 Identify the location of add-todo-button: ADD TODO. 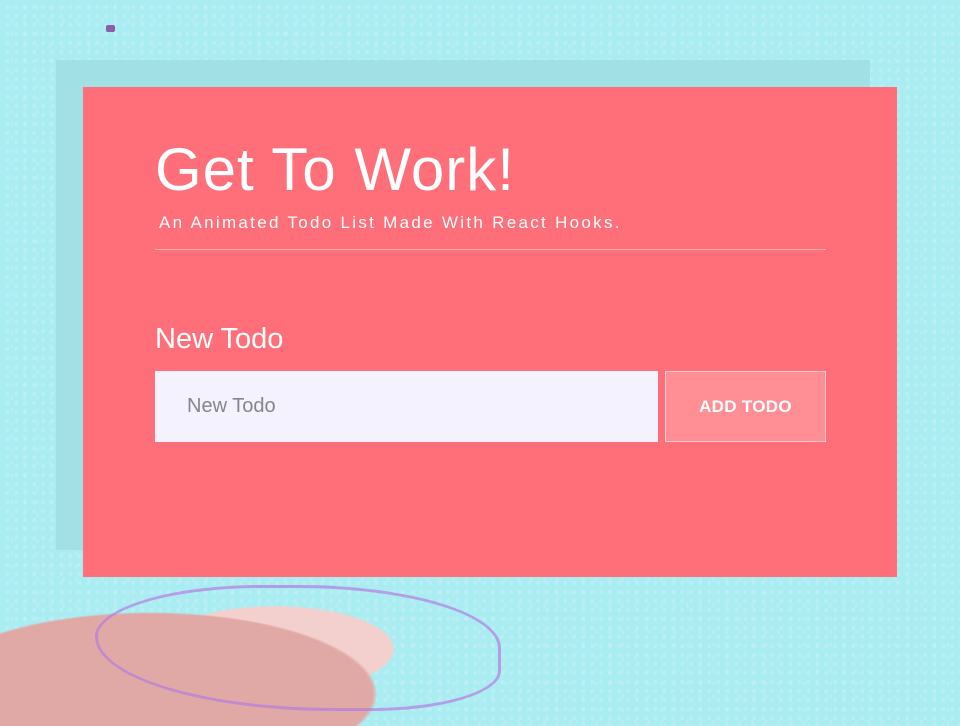
(745, 406).